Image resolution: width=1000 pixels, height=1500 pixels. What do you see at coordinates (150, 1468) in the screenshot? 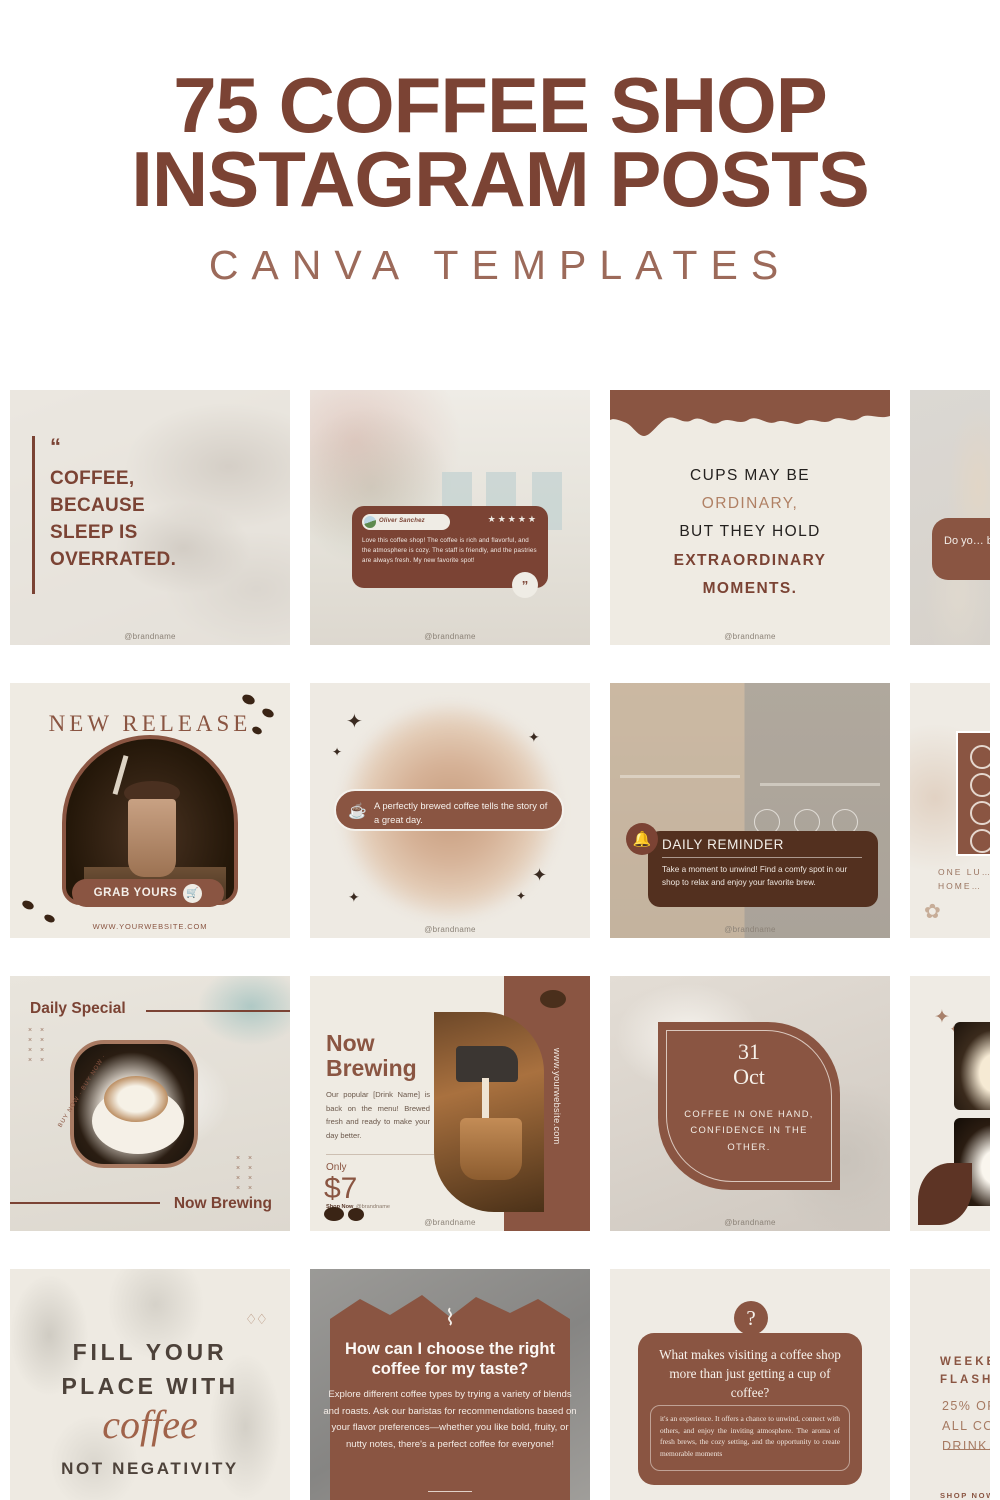
I see `headline-line-4: NOT NEGATIVITY` at bounding box center [150, 1468].